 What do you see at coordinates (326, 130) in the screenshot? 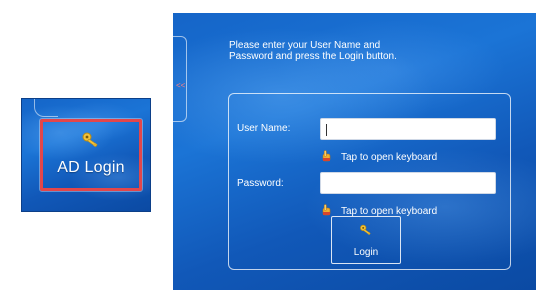
I see `text-caret` at bounding box center [326, 130].